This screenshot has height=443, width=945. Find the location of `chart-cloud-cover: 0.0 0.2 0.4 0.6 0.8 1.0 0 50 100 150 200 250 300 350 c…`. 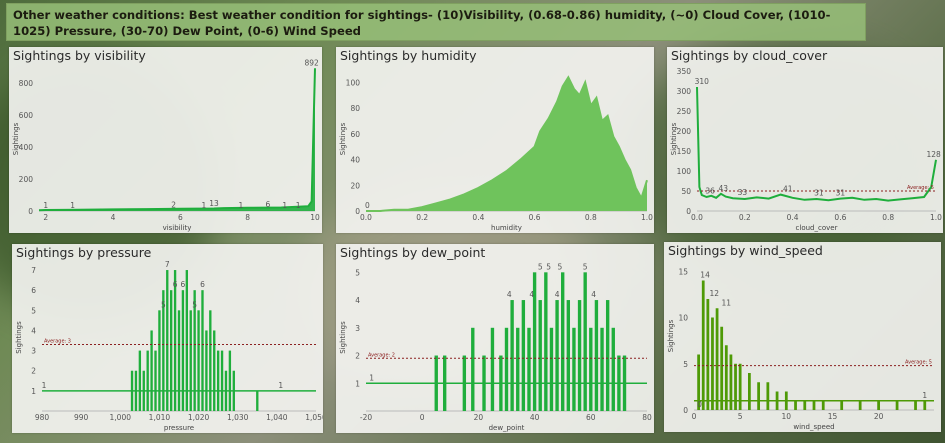

chart-cloud-cover: 0.0 0.2 0.4 0.6 0.8 1.0 0 50 100 150 200 250 300 350 c… is located at coordinates (806, 149).